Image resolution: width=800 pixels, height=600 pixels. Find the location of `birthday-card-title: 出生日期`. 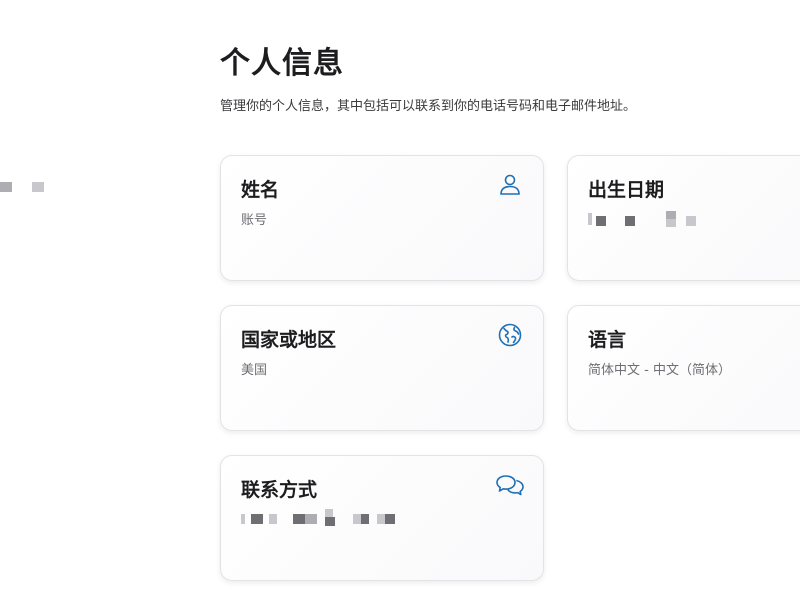

birthday-card-title: 出生日期 is located at coordinates (626, 190).